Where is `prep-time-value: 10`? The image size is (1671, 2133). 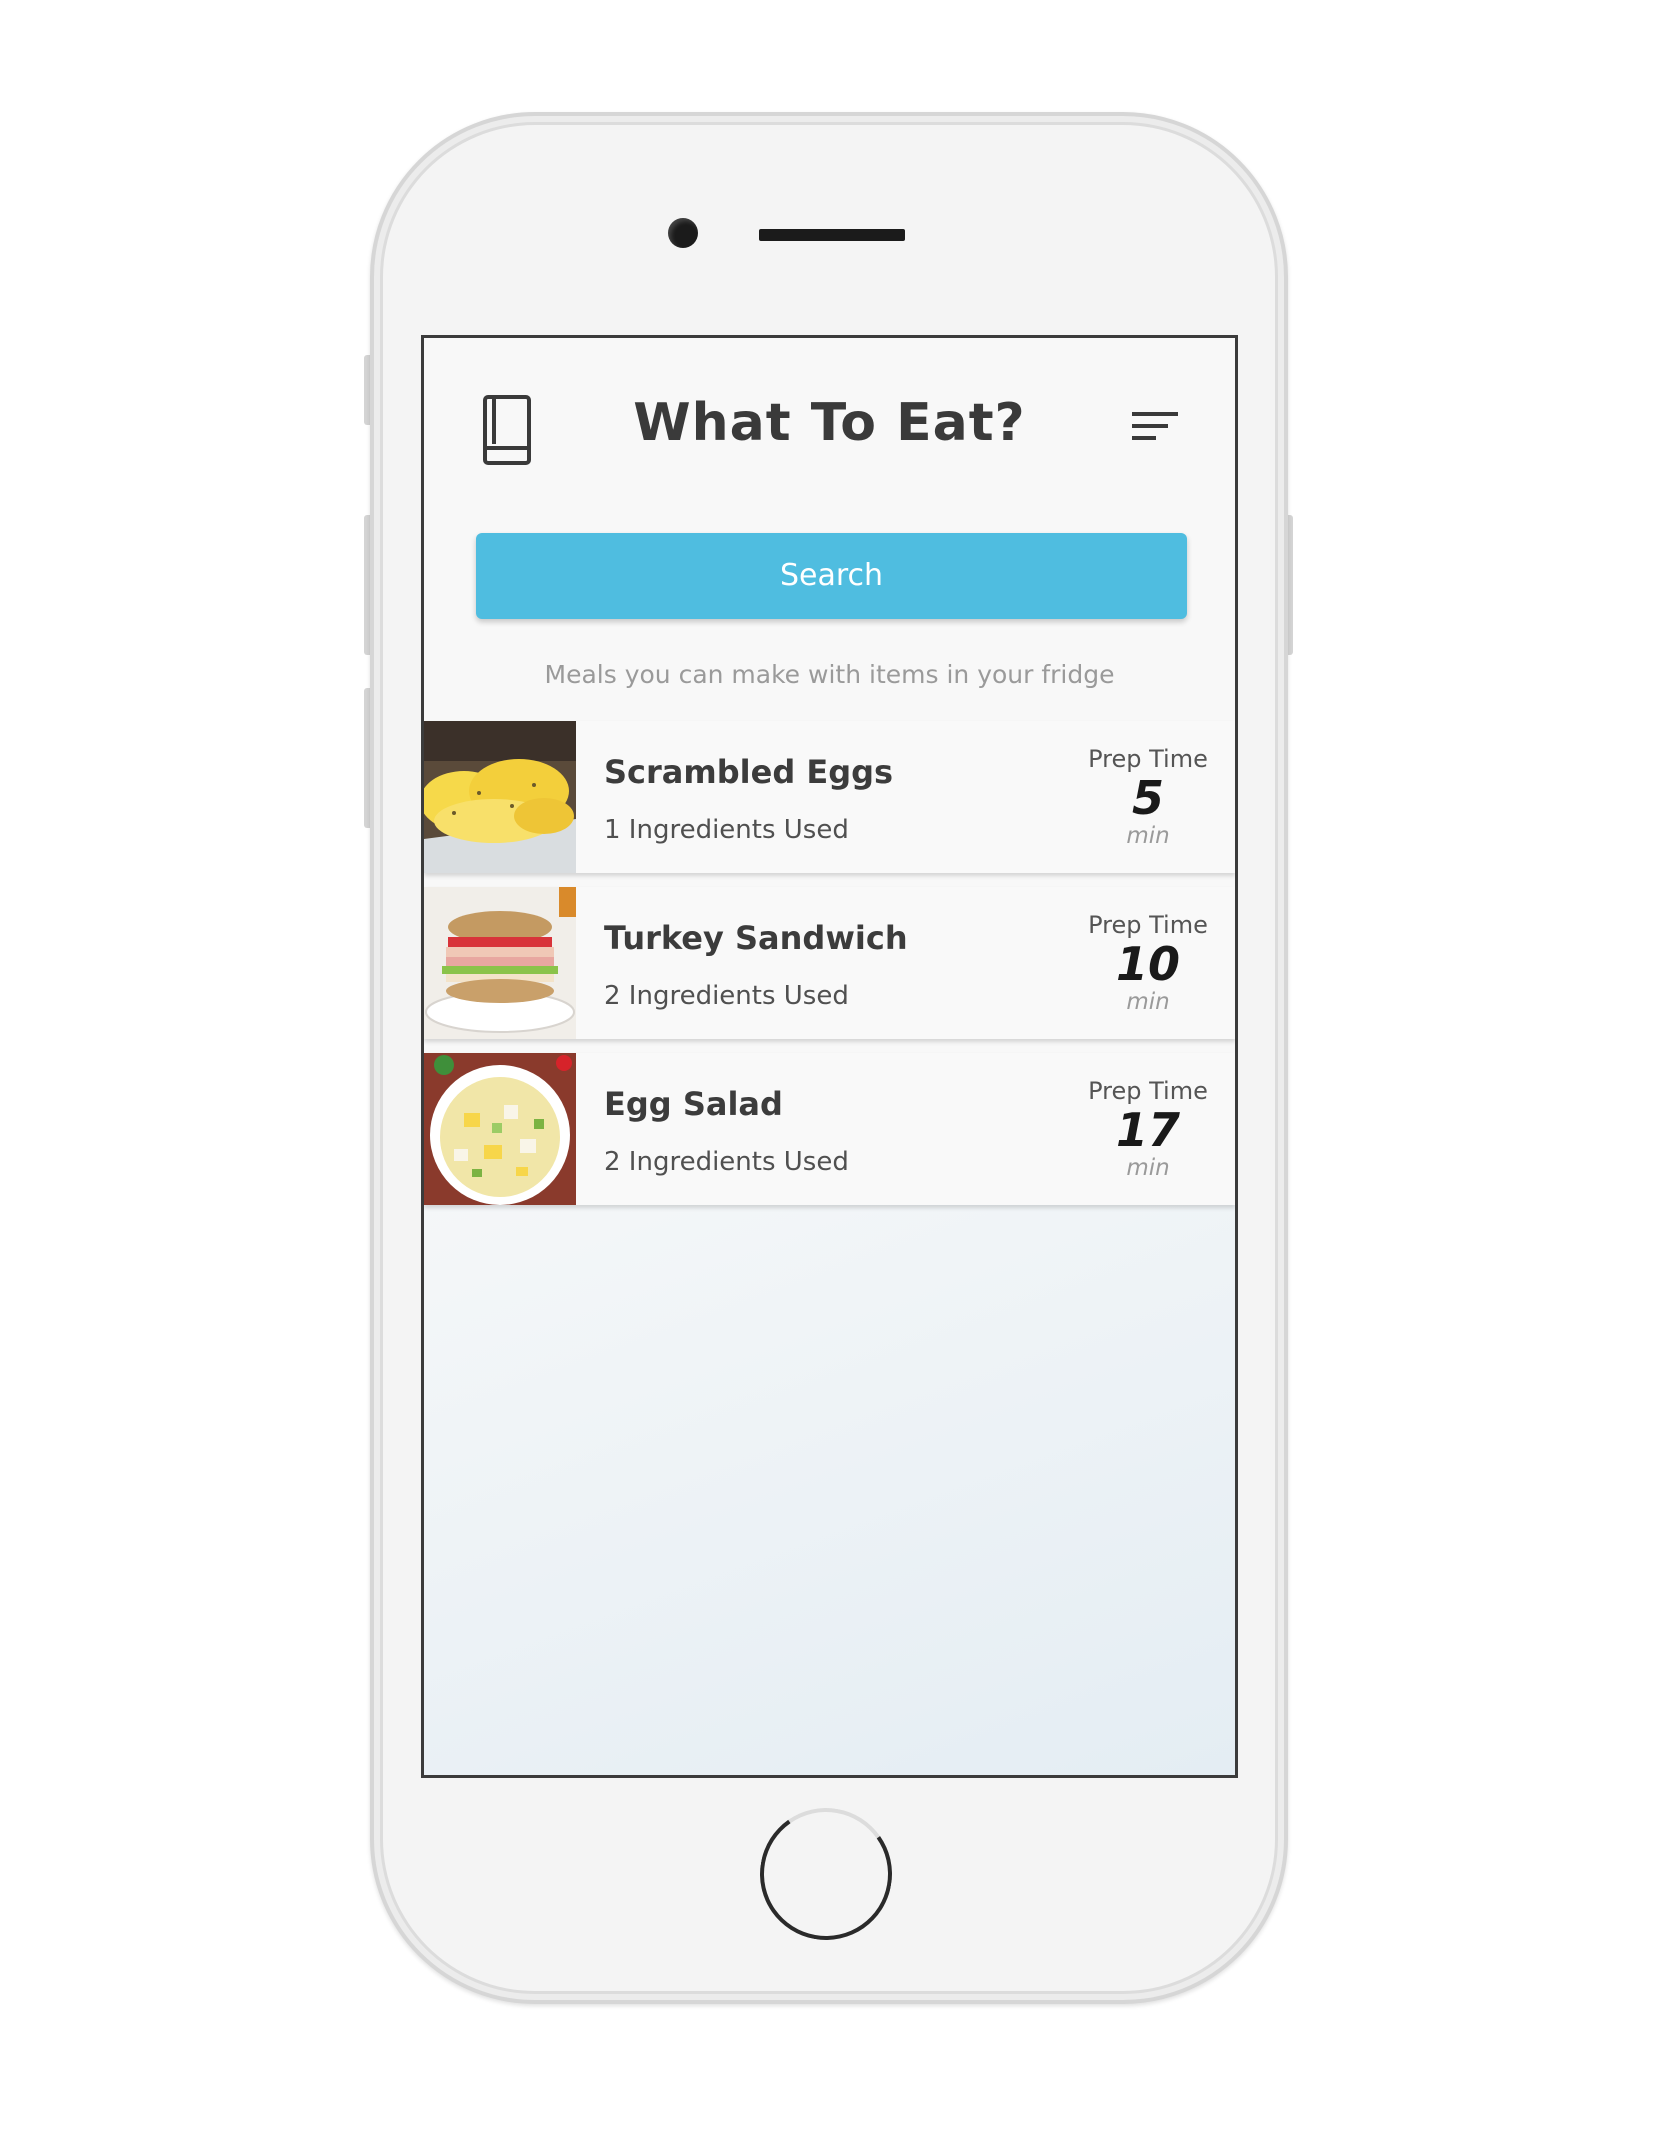 prep-time-value: 10 is located at coordinates (1147, 964).